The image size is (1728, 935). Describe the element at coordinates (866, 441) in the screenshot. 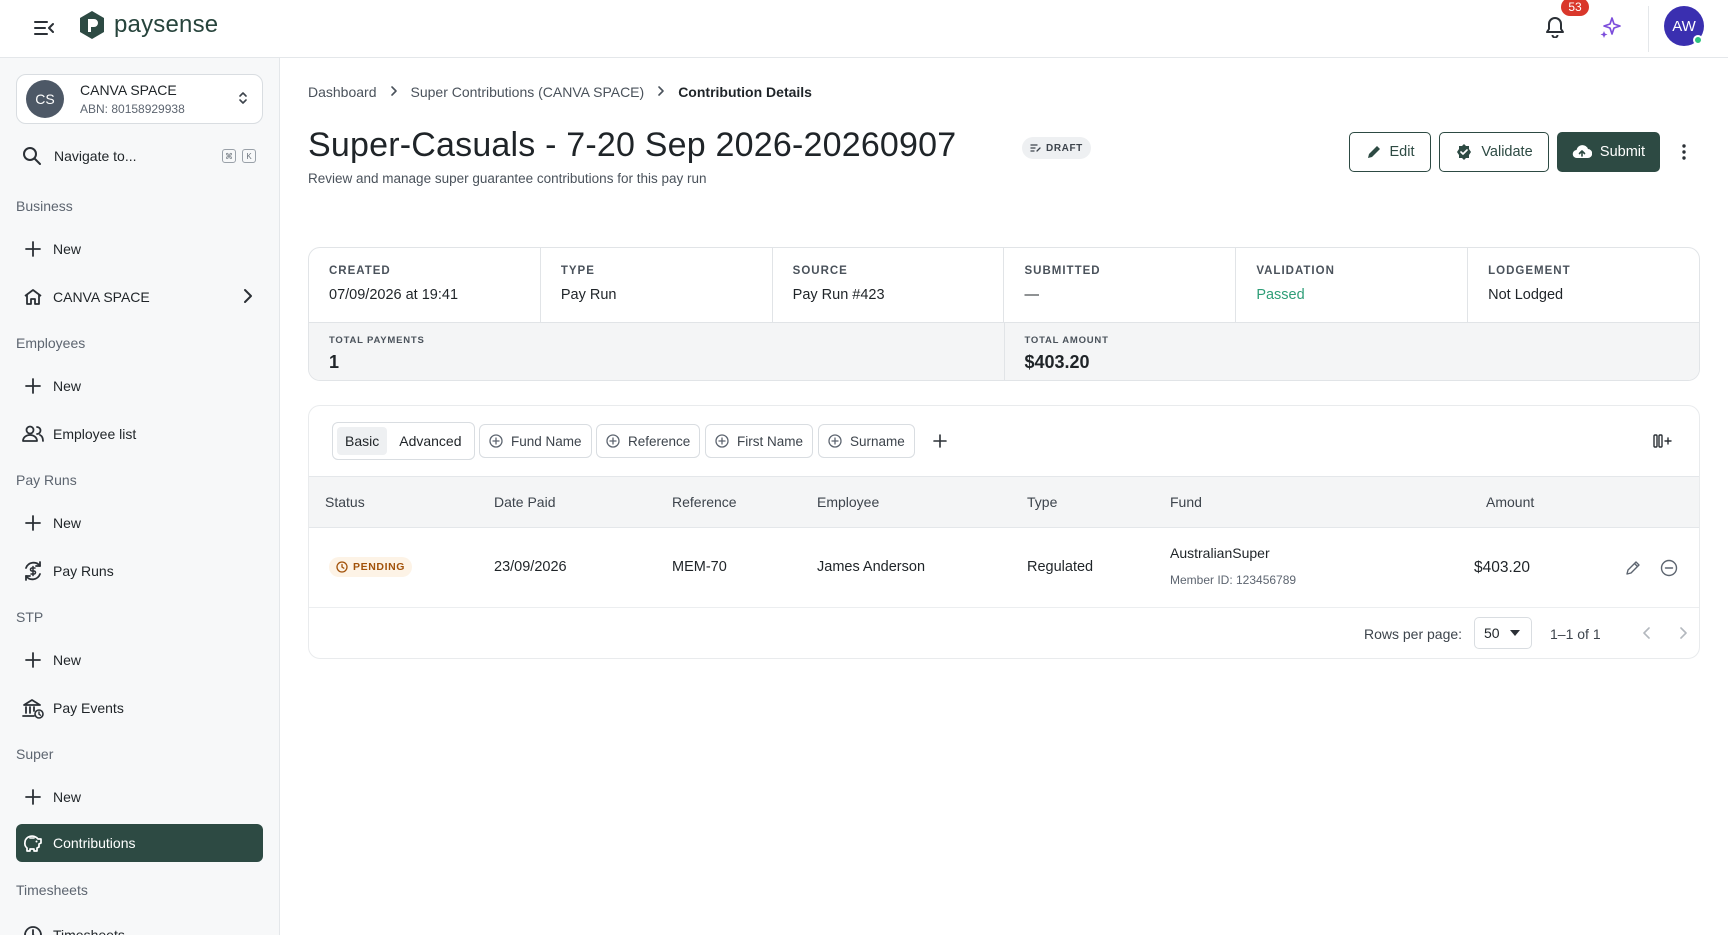

I see `filter-surname: Surname` at that location.